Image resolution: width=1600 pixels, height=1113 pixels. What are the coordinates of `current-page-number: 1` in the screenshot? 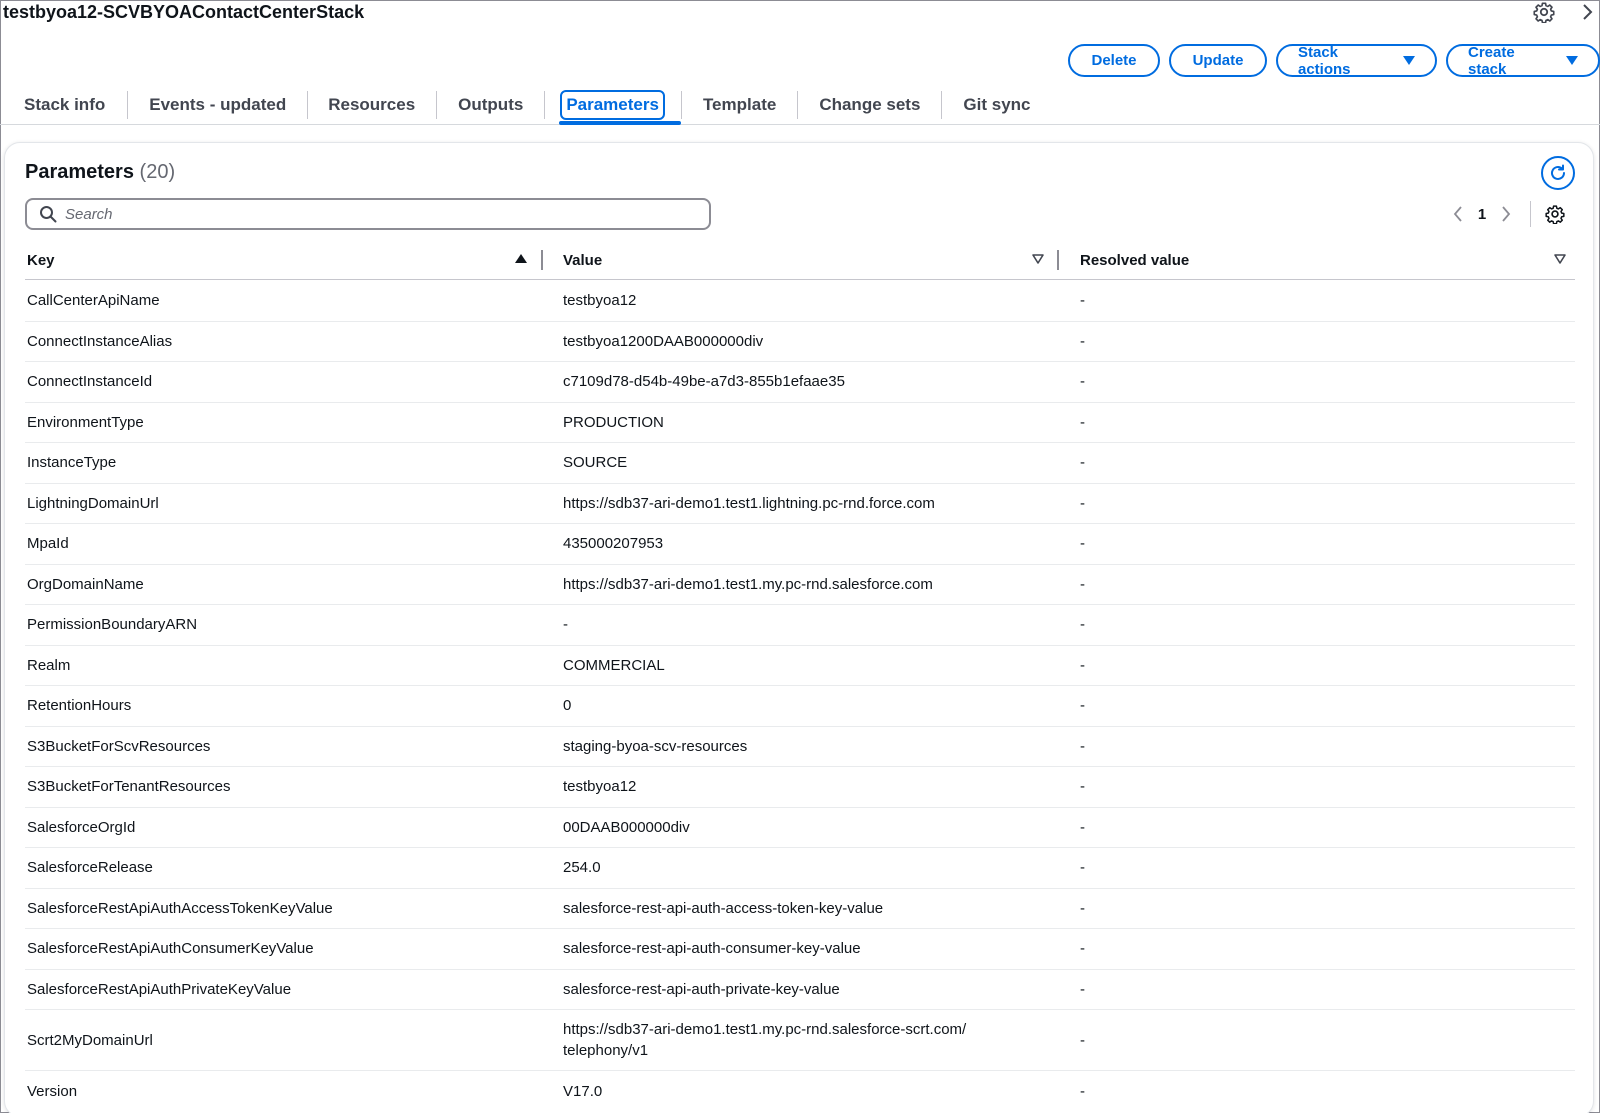 It's located at (1482, 214).